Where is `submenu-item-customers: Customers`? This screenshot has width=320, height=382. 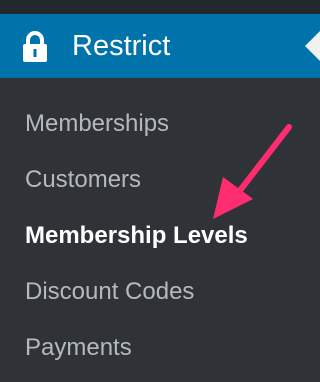
submenu-item-customers: Customers is located at coordinates (83, 180).